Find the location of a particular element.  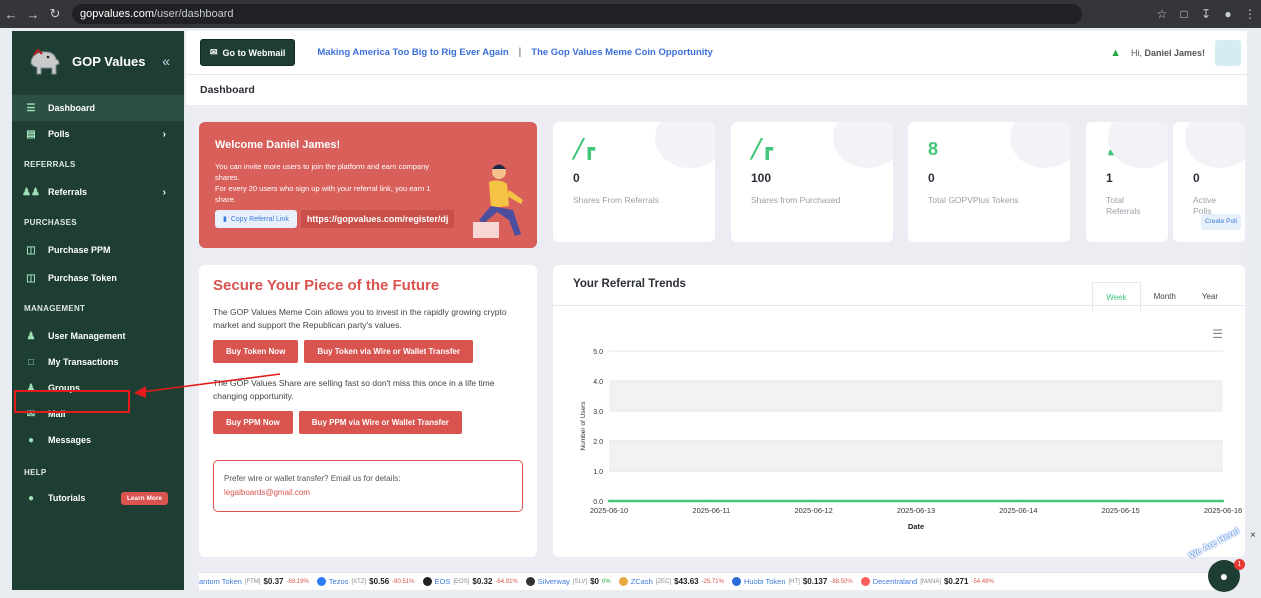

copy-label: Copy Referral Link is located at coordinates (259, 219).